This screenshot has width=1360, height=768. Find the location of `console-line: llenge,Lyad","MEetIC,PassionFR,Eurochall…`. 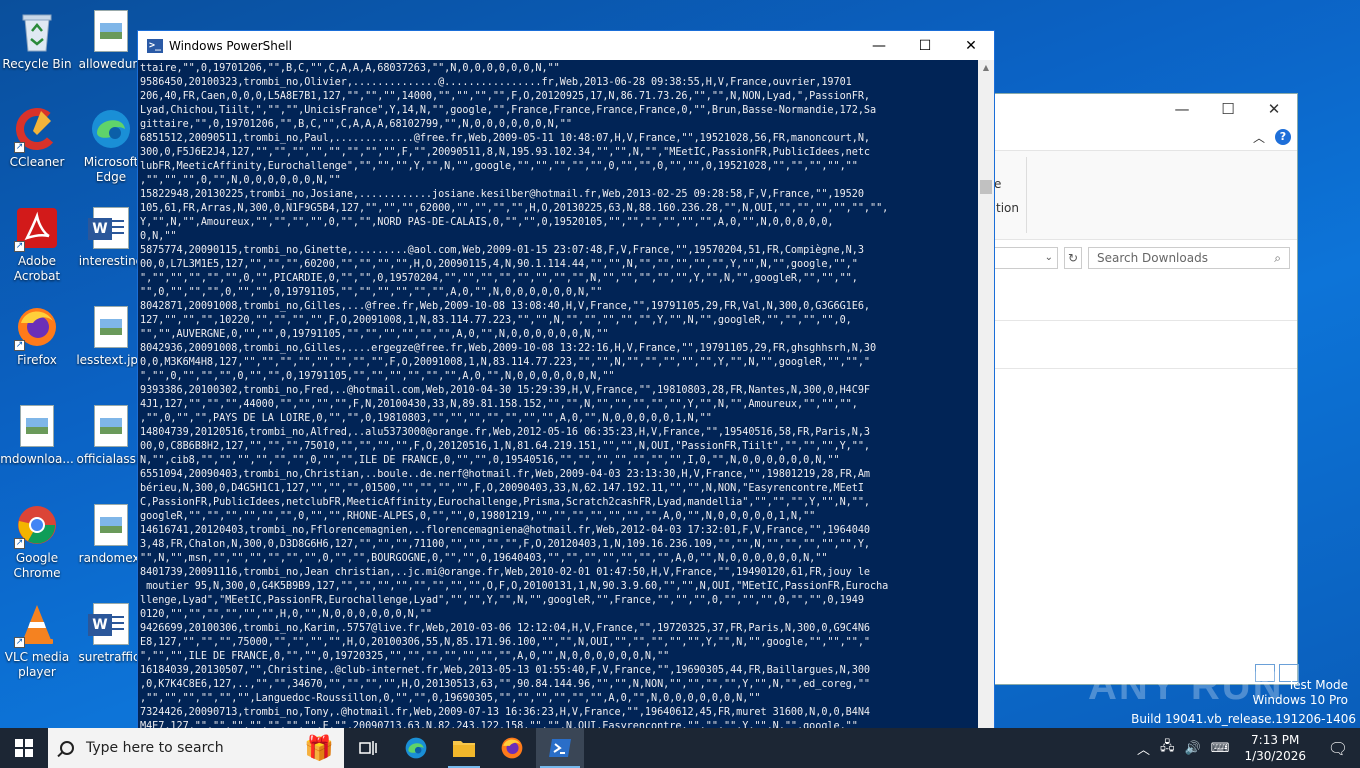

console-line: llenge,Lyad","MEetIC,PassionFR,Eurochall… is located at coordinates (502, 600).